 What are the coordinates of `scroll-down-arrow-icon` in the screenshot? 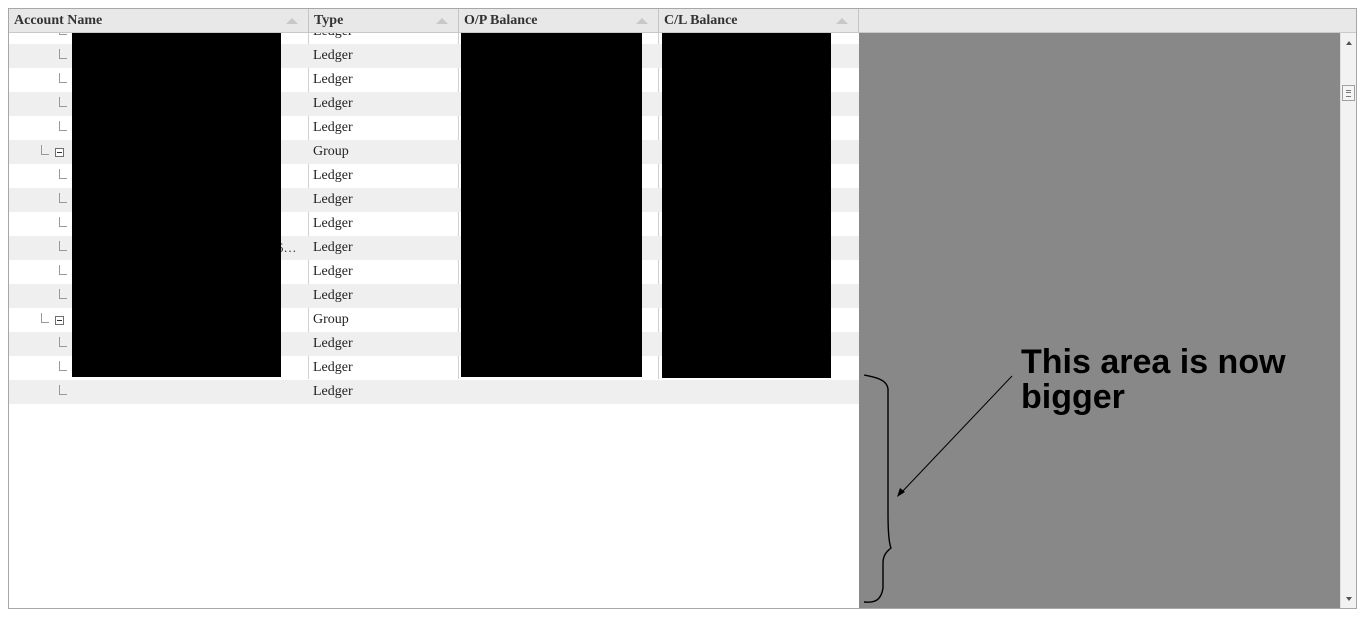 It's located at (1349, 599).